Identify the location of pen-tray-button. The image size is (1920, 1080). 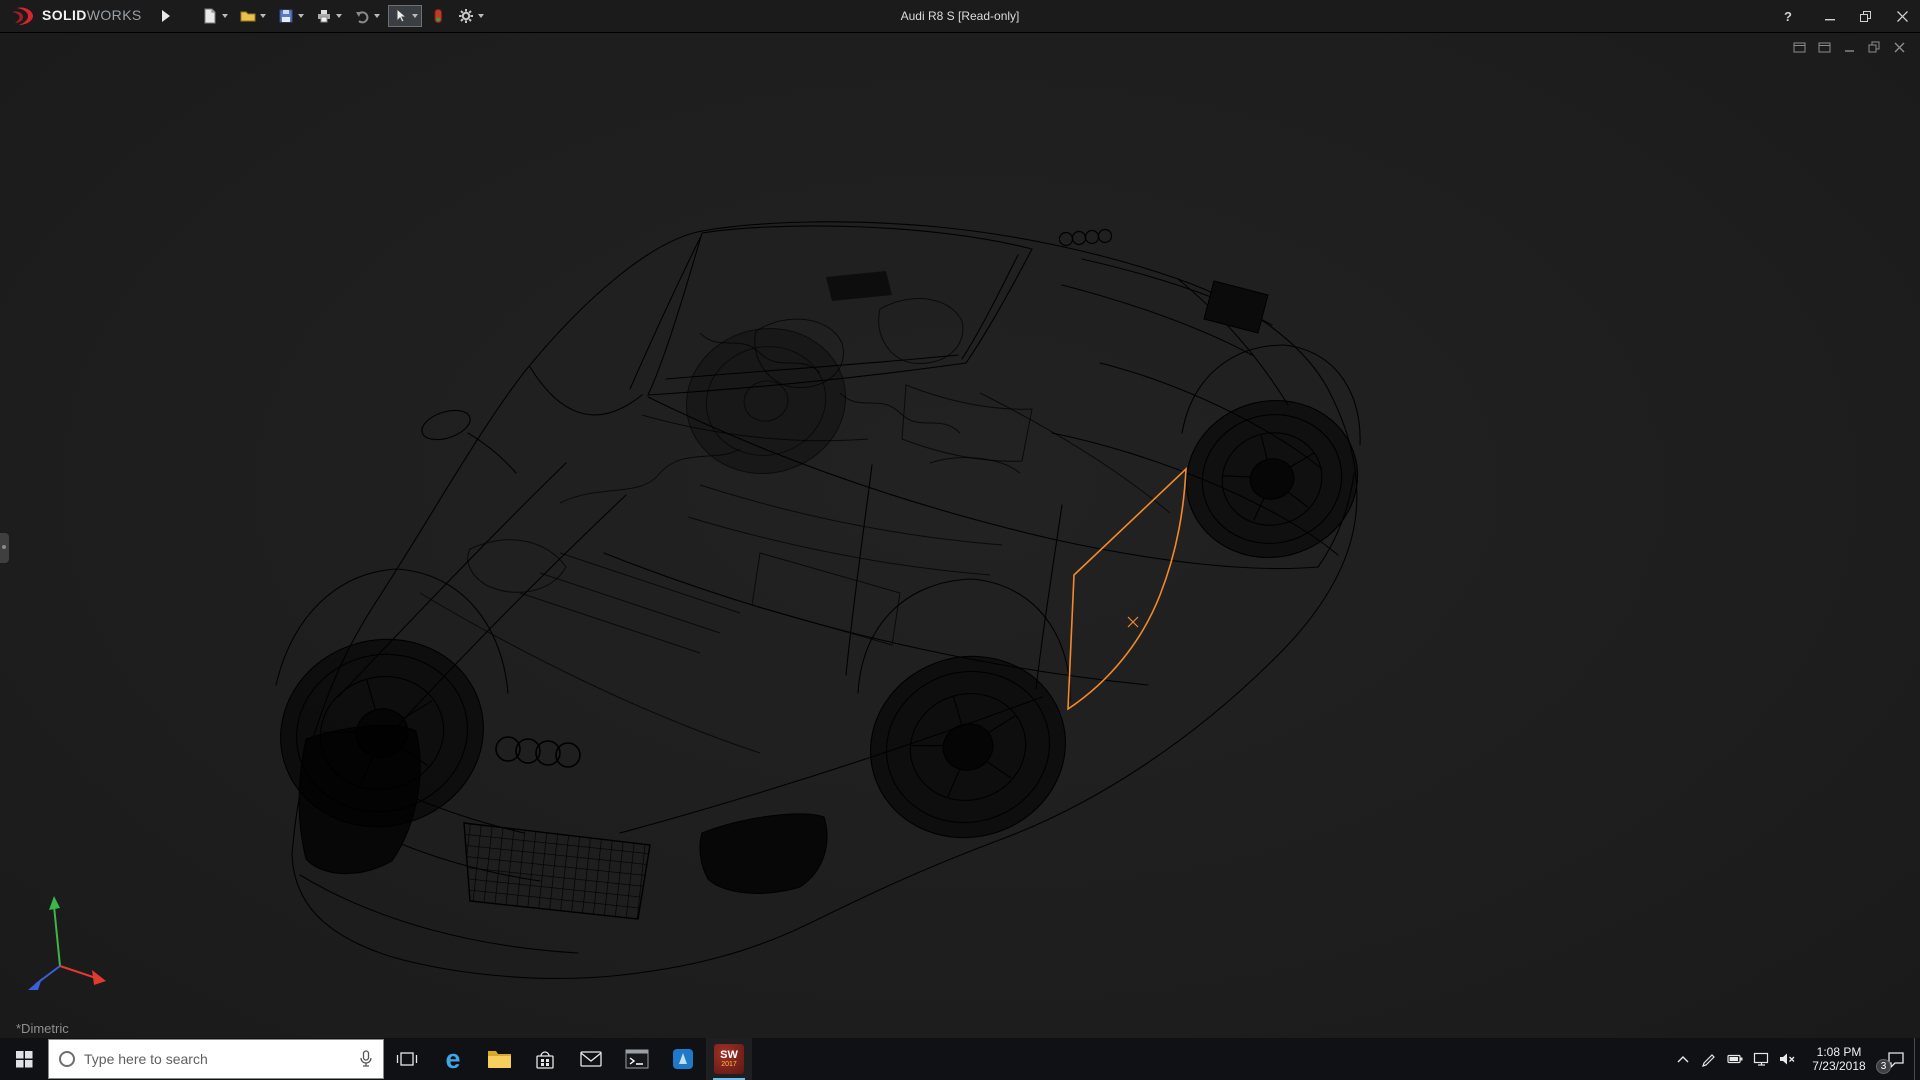
(1709, 1059).